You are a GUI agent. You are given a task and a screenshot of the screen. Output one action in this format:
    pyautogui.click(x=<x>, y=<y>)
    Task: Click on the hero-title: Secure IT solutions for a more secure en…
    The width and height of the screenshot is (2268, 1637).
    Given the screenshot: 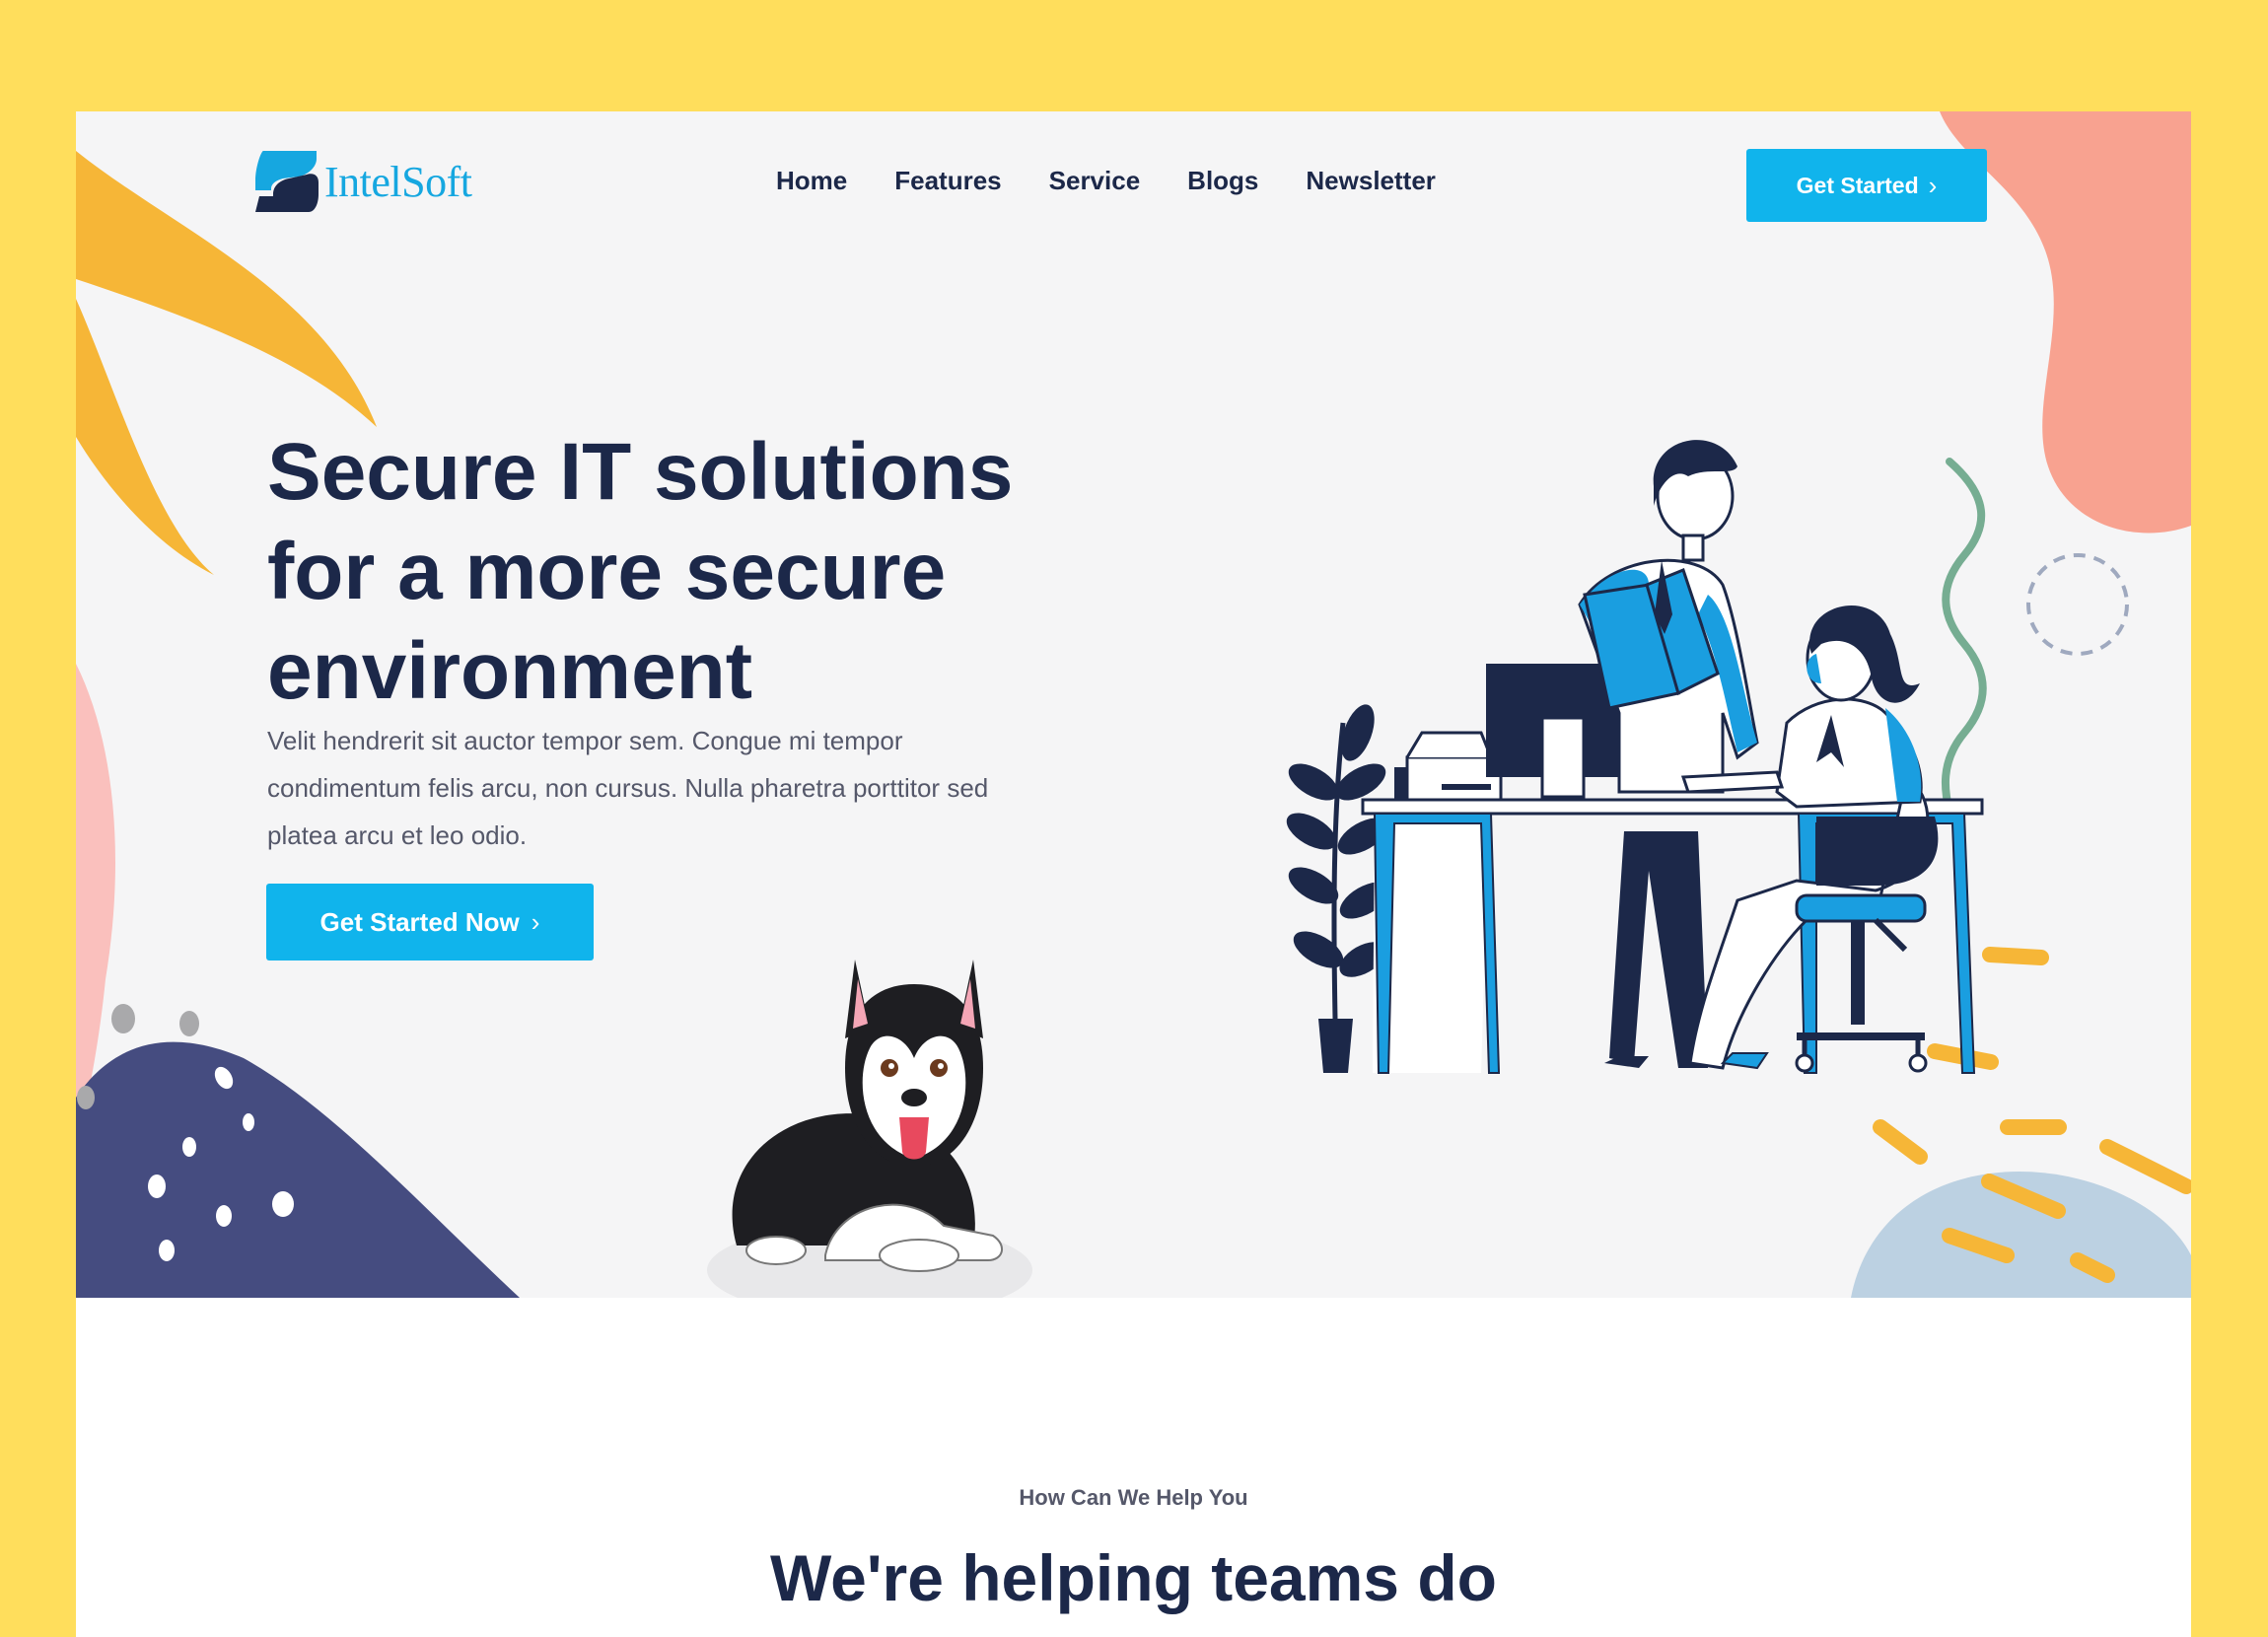 What is the action you would take?
    pyautogui.click(x=711, y=571)
    